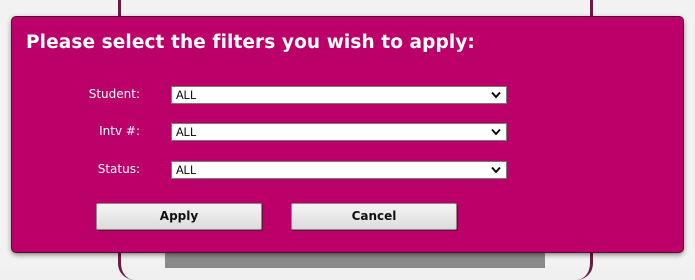  I want to click on intv-select: ALL, so click(339, 132).